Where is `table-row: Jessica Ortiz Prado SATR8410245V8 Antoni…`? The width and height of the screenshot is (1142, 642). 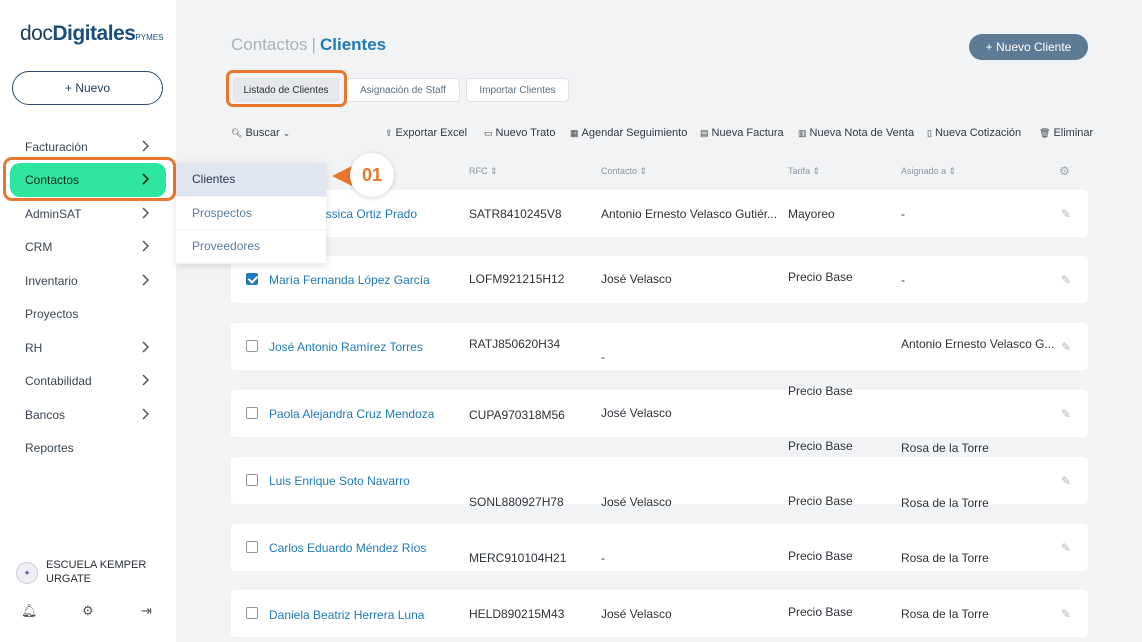
table-row: Jessica Ortiz Prado SATR8410245V8 Antoni… is located at coordinates (659, 213).